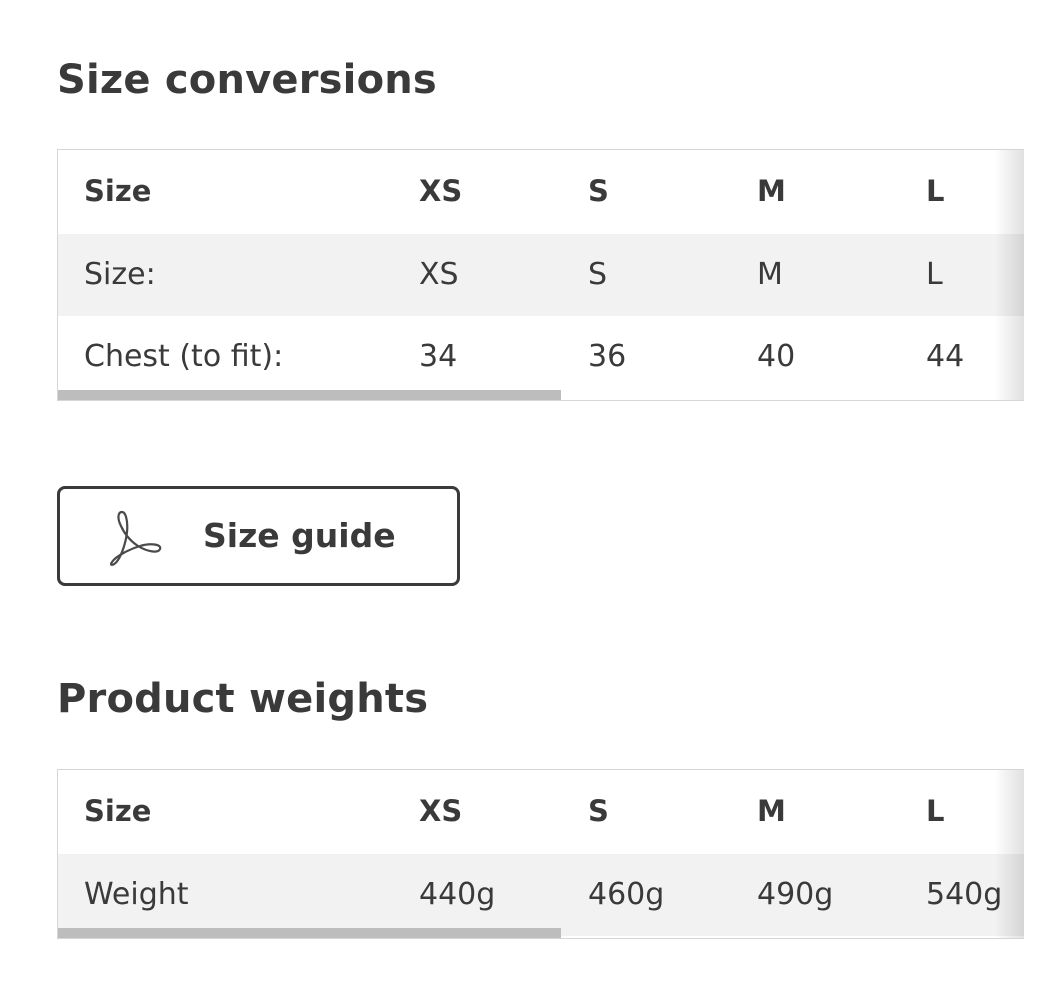 The image size is (1046, 985). Describe the element at coordinates (945, 356) in the screenshot. I see `table-cell: 44` at that location.